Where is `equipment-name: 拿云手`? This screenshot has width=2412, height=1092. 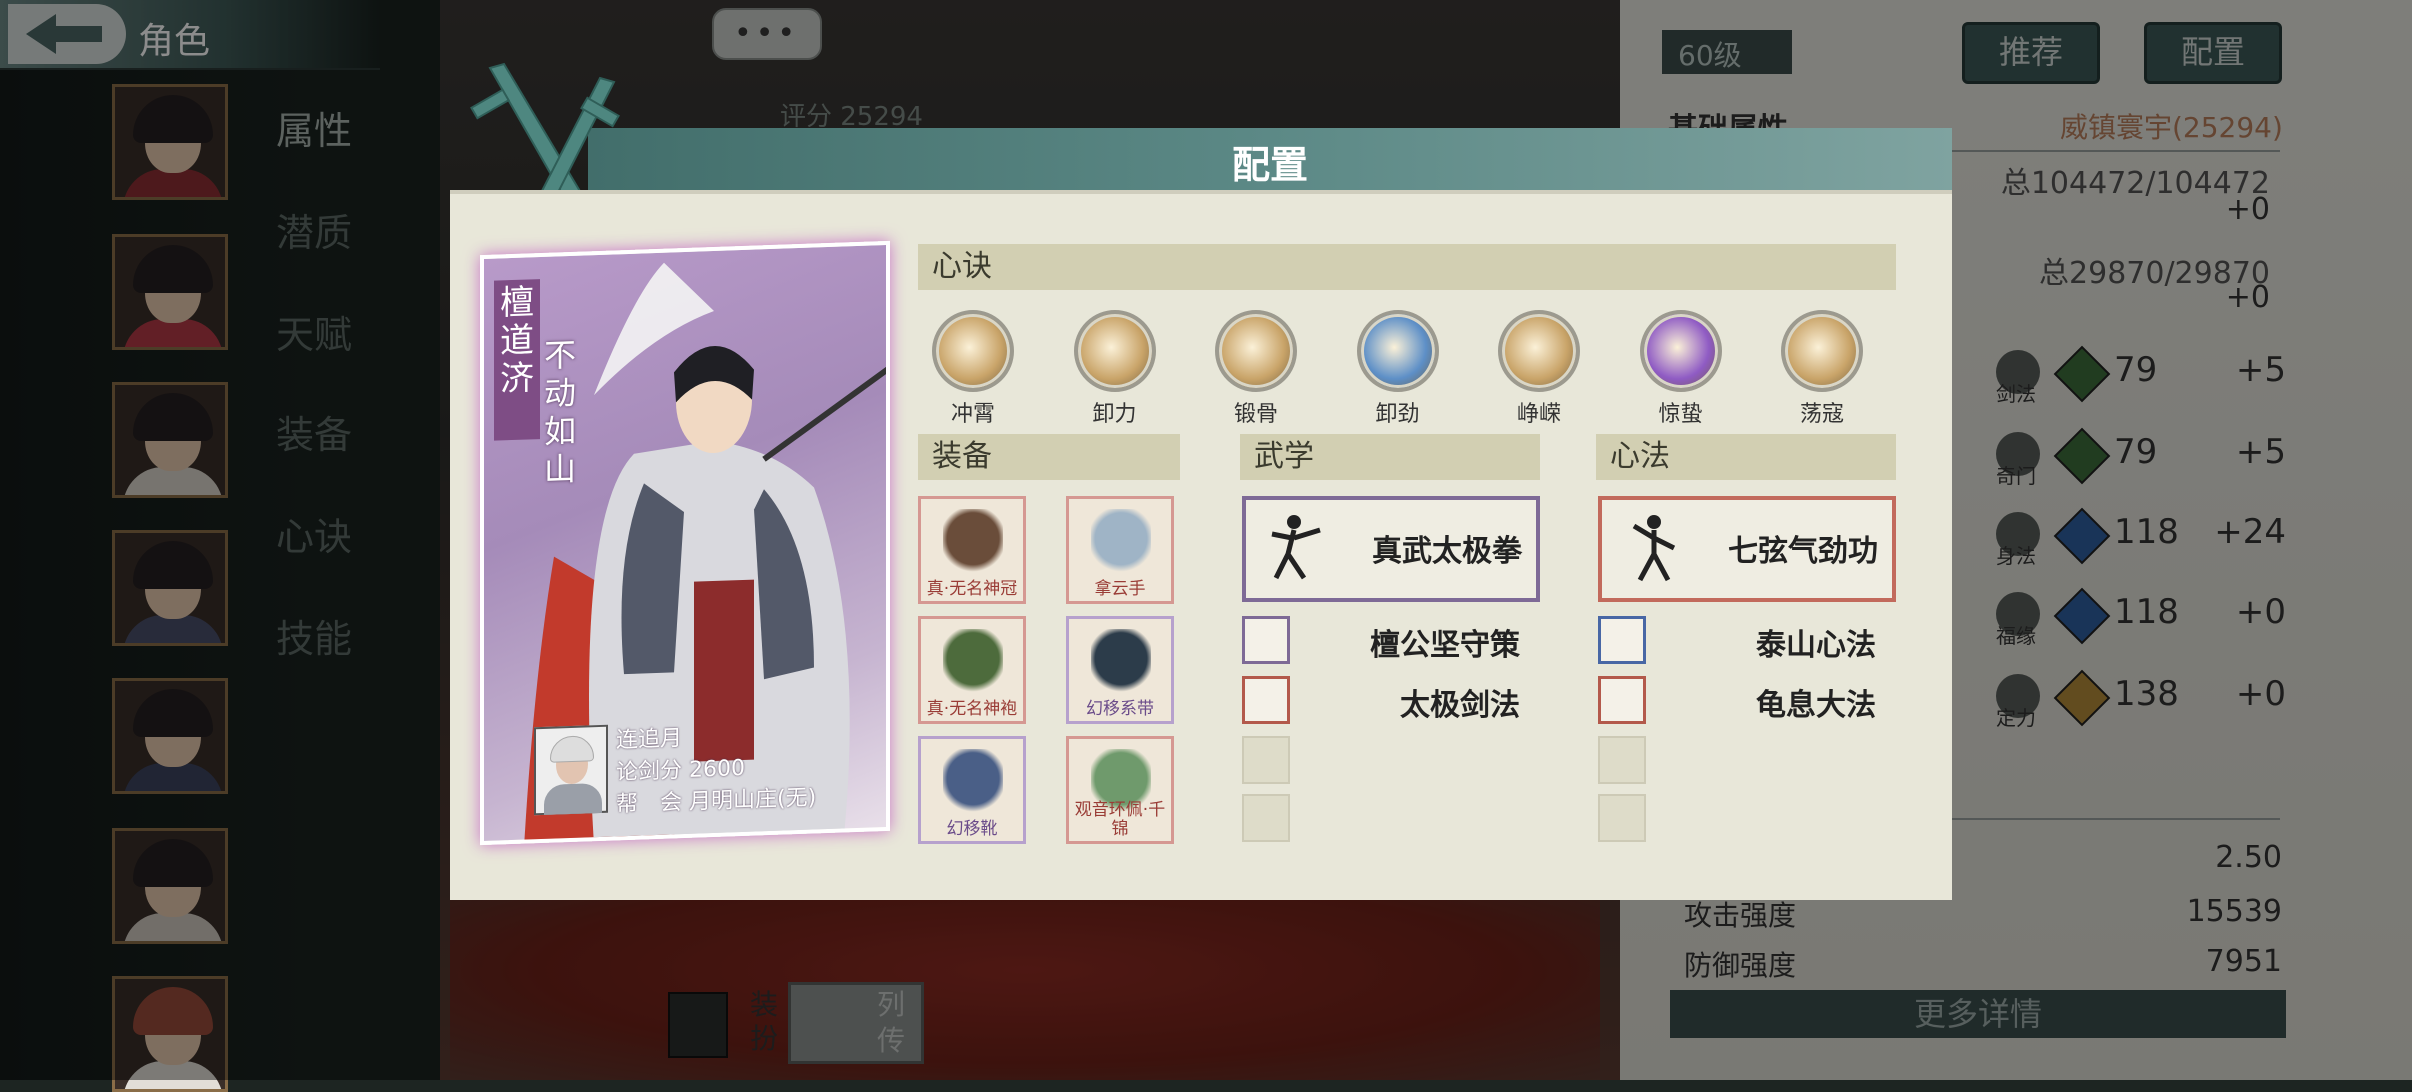
equipment-name: 拿云手 is located at coordinates (1120, 589).